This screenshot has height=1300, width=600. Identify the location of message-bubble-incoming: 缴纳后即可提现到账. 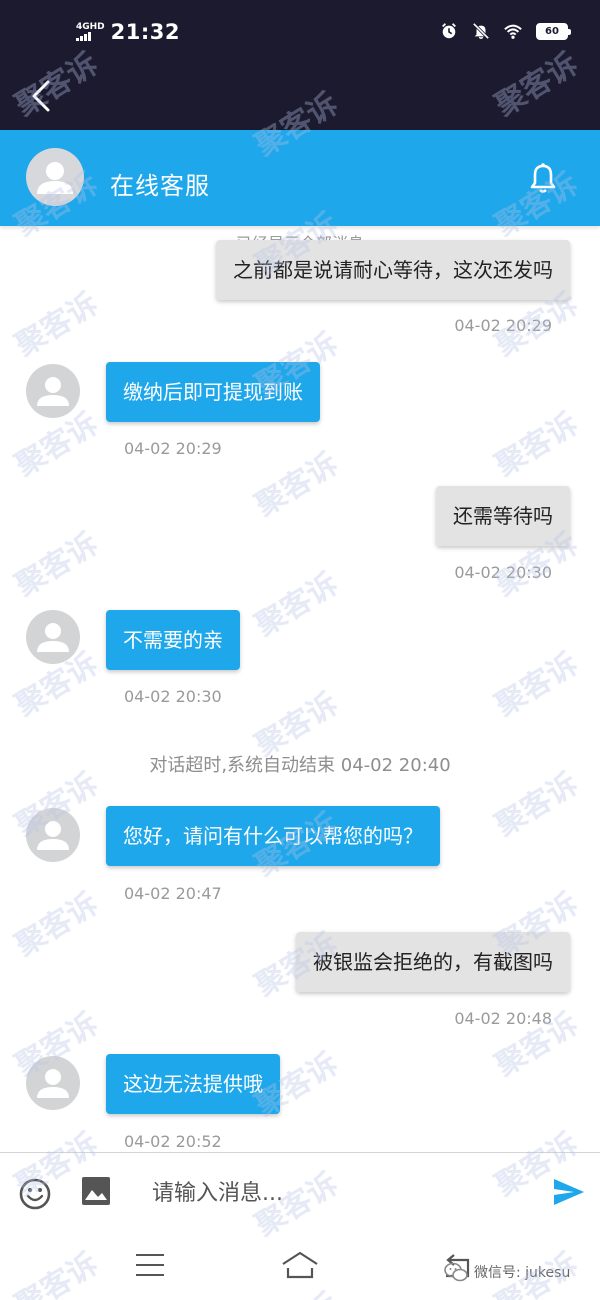
(213, 392).